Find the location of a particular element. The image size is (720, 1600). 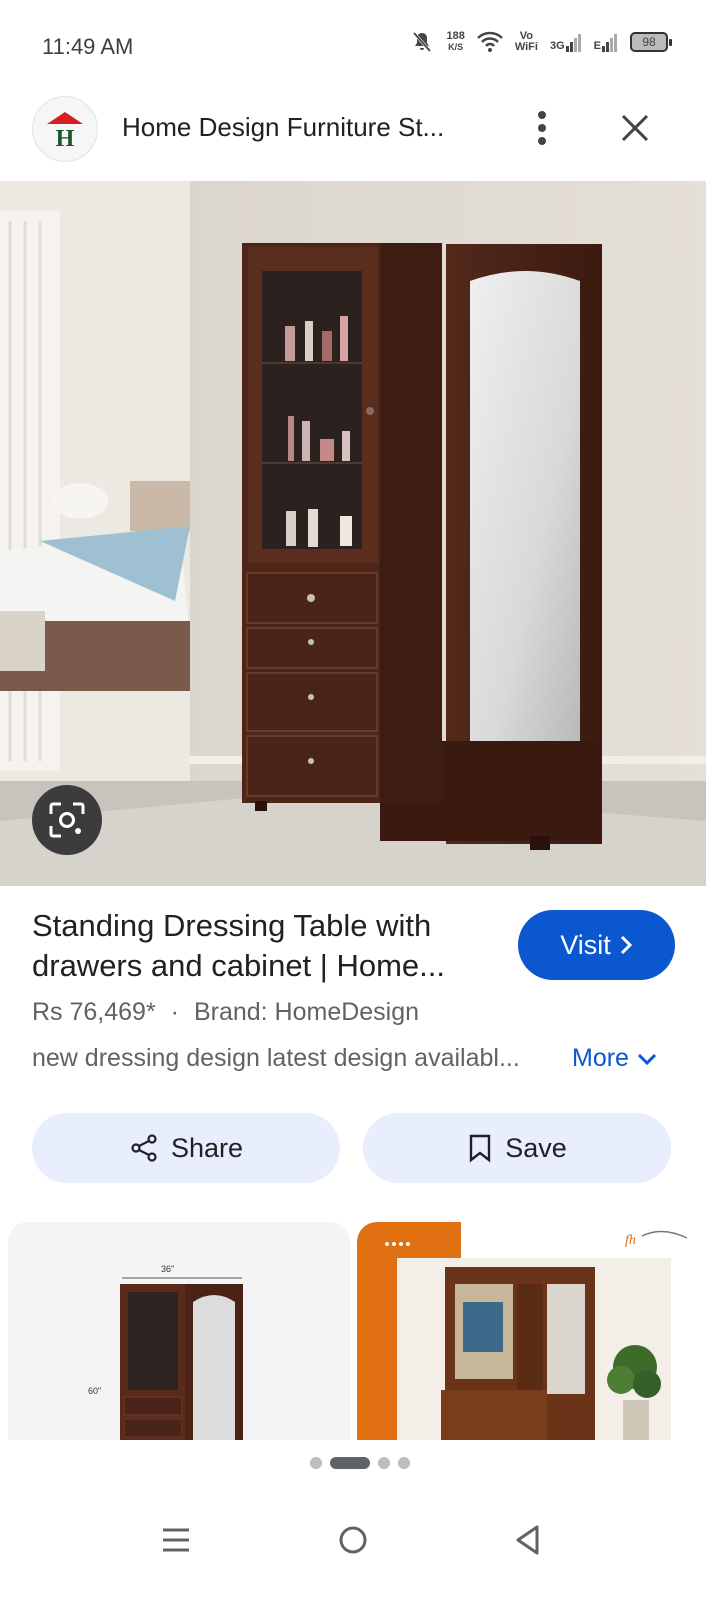

visit-button: Visit is located at coordinates (596, 945).